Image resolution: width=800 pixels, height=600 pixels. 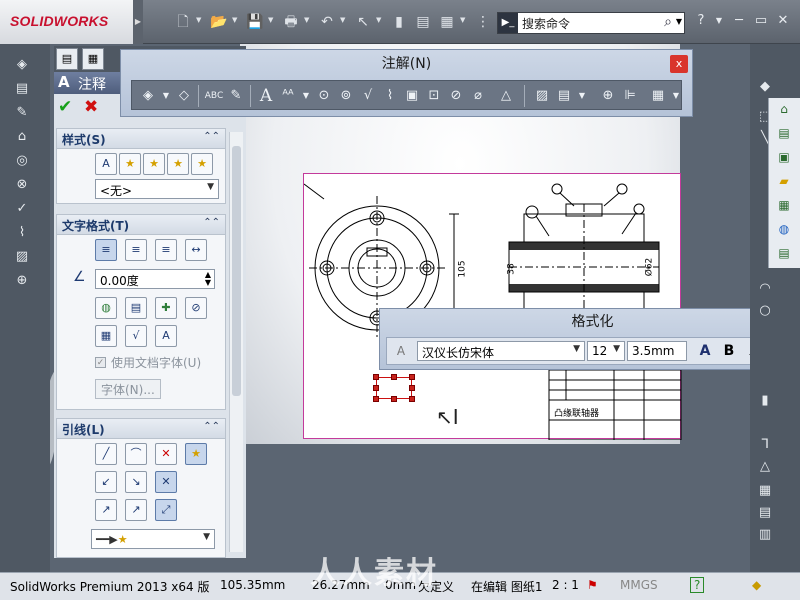 What do you see at coordinates (591, 23) in the screenshot?
I see `search-commands-box: ▶_ 搜索命令 ⌕ ▼` at bounding box center [591, 23].